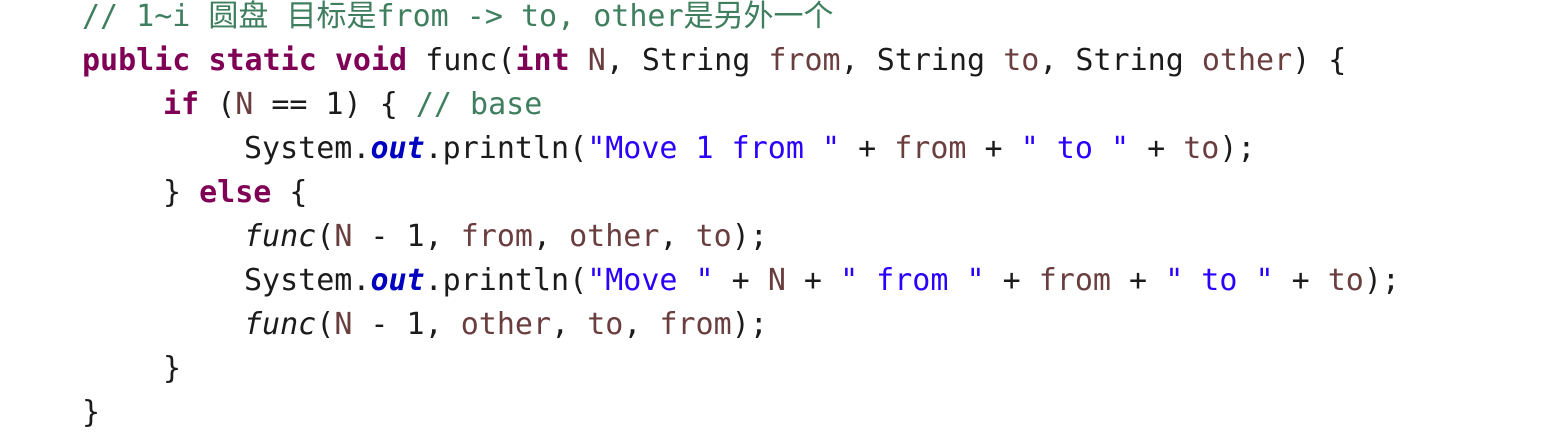 This screenshot has height=439, width=1557. What do you see at coordinates (1319, 60) in the screenshot?
I see `plain-code-token: ) {` at bounding box center [1319, 60].